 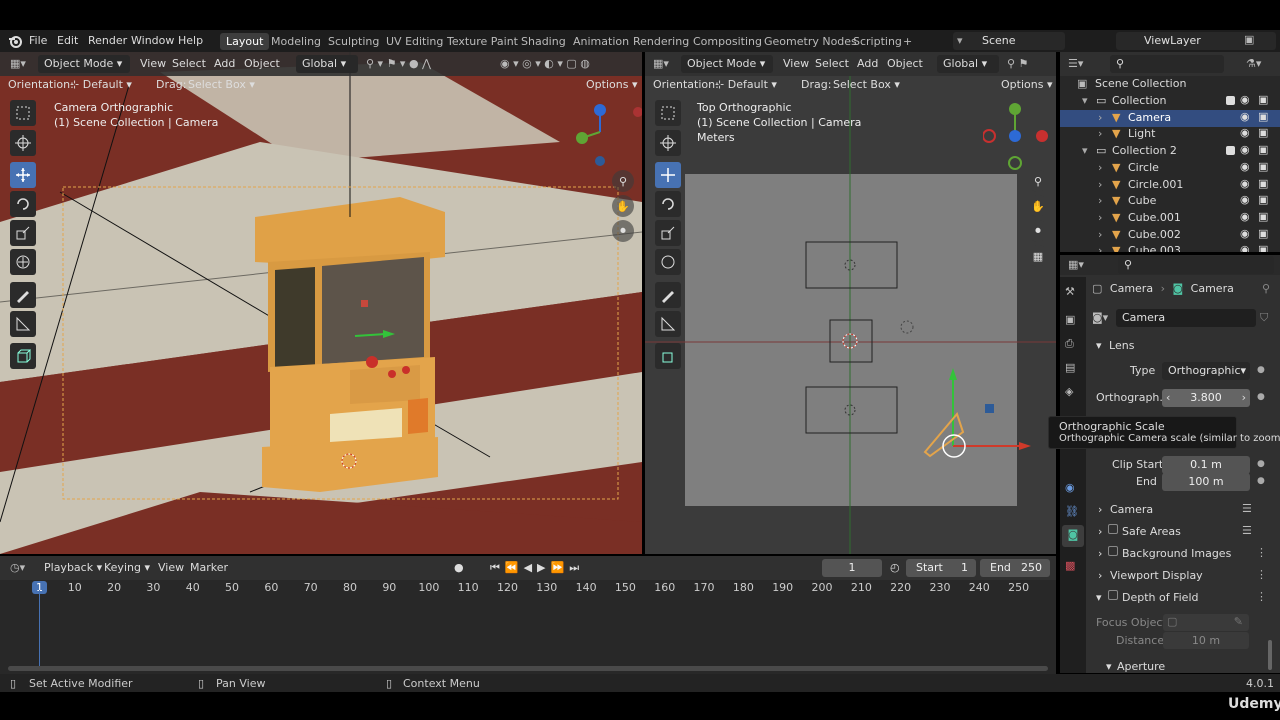 What do you see at coordinates (221, 84) in the screenshot?
I see `drag-dropdown: Select Box ▾` at bounding box center [221, 84].